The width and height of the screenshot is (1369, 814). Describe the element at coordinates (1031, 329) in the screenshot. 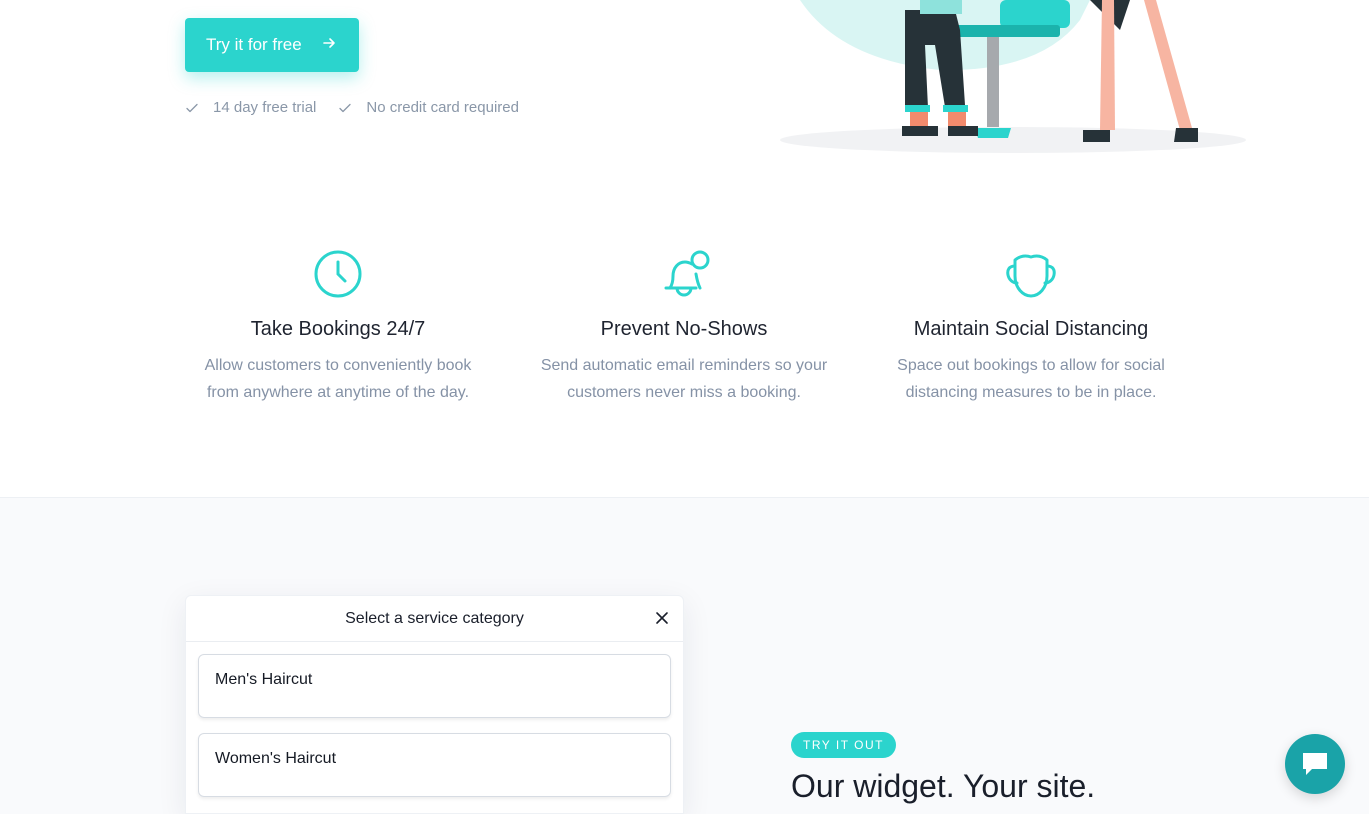

I see `feature-title: Maintain Social Distancing` at that location.